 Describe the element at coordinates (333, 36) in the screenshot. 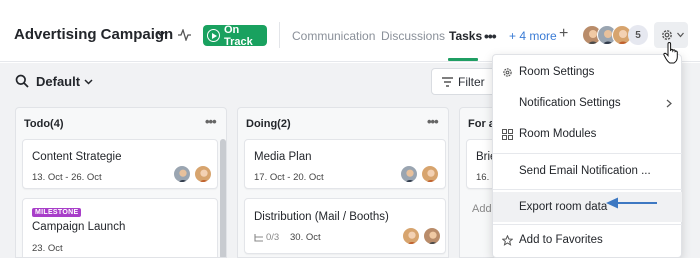

I see `tab-communication: Communication` at that location.